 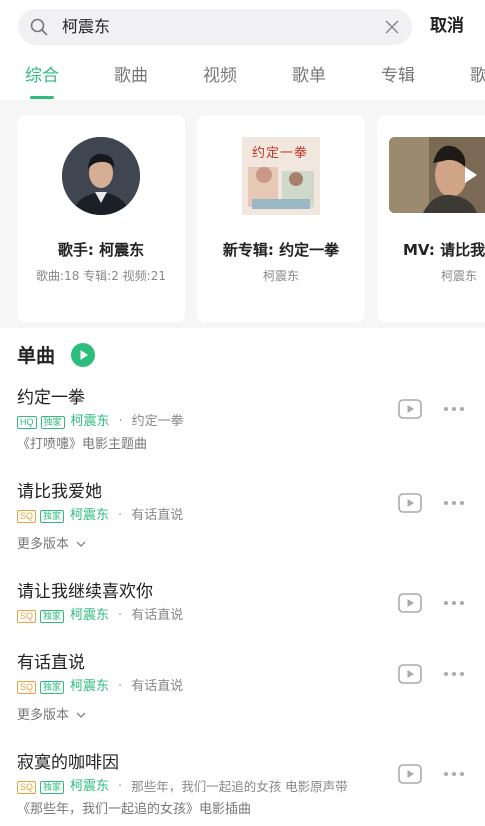 I want to click on song-album: 那些年，我们一起追的女孩 电影原声带, so click(x=239, y=786).